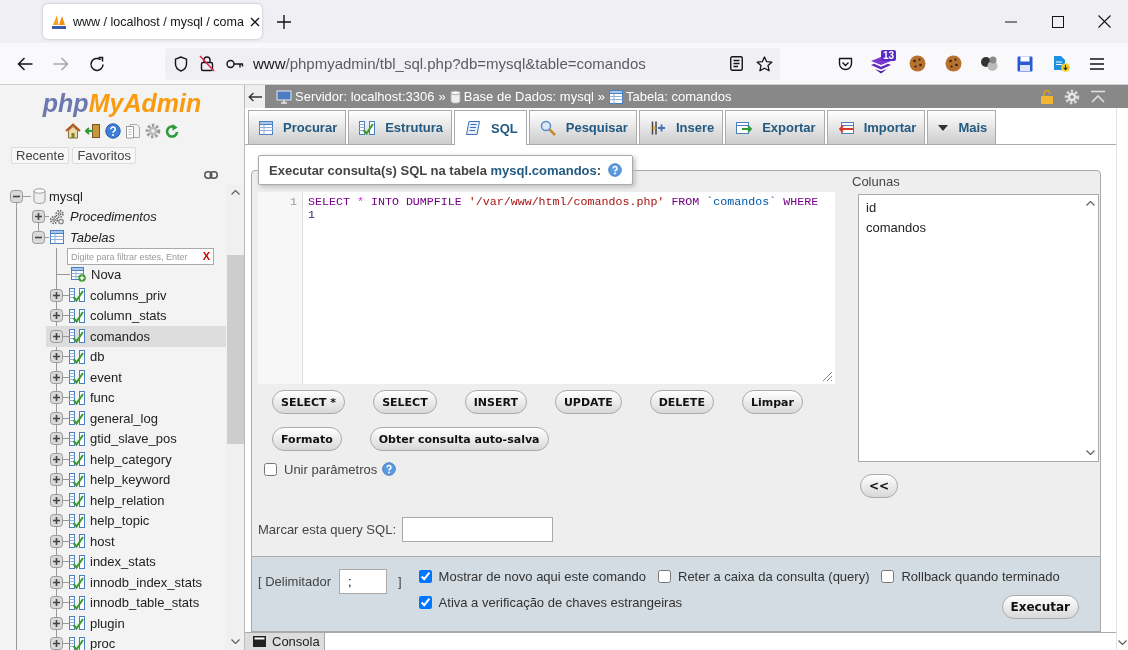  What do you see at coordinates (582, 127) in the screenshot?
I see `tab: Pesquisar` at bounding box center [582, 127].